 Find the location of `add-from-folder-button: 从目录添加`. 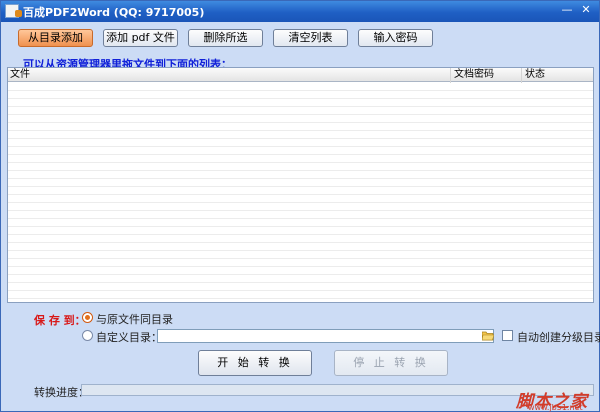

add-from-folder-button: 从目录添加 is located at coordinates (55, 38).